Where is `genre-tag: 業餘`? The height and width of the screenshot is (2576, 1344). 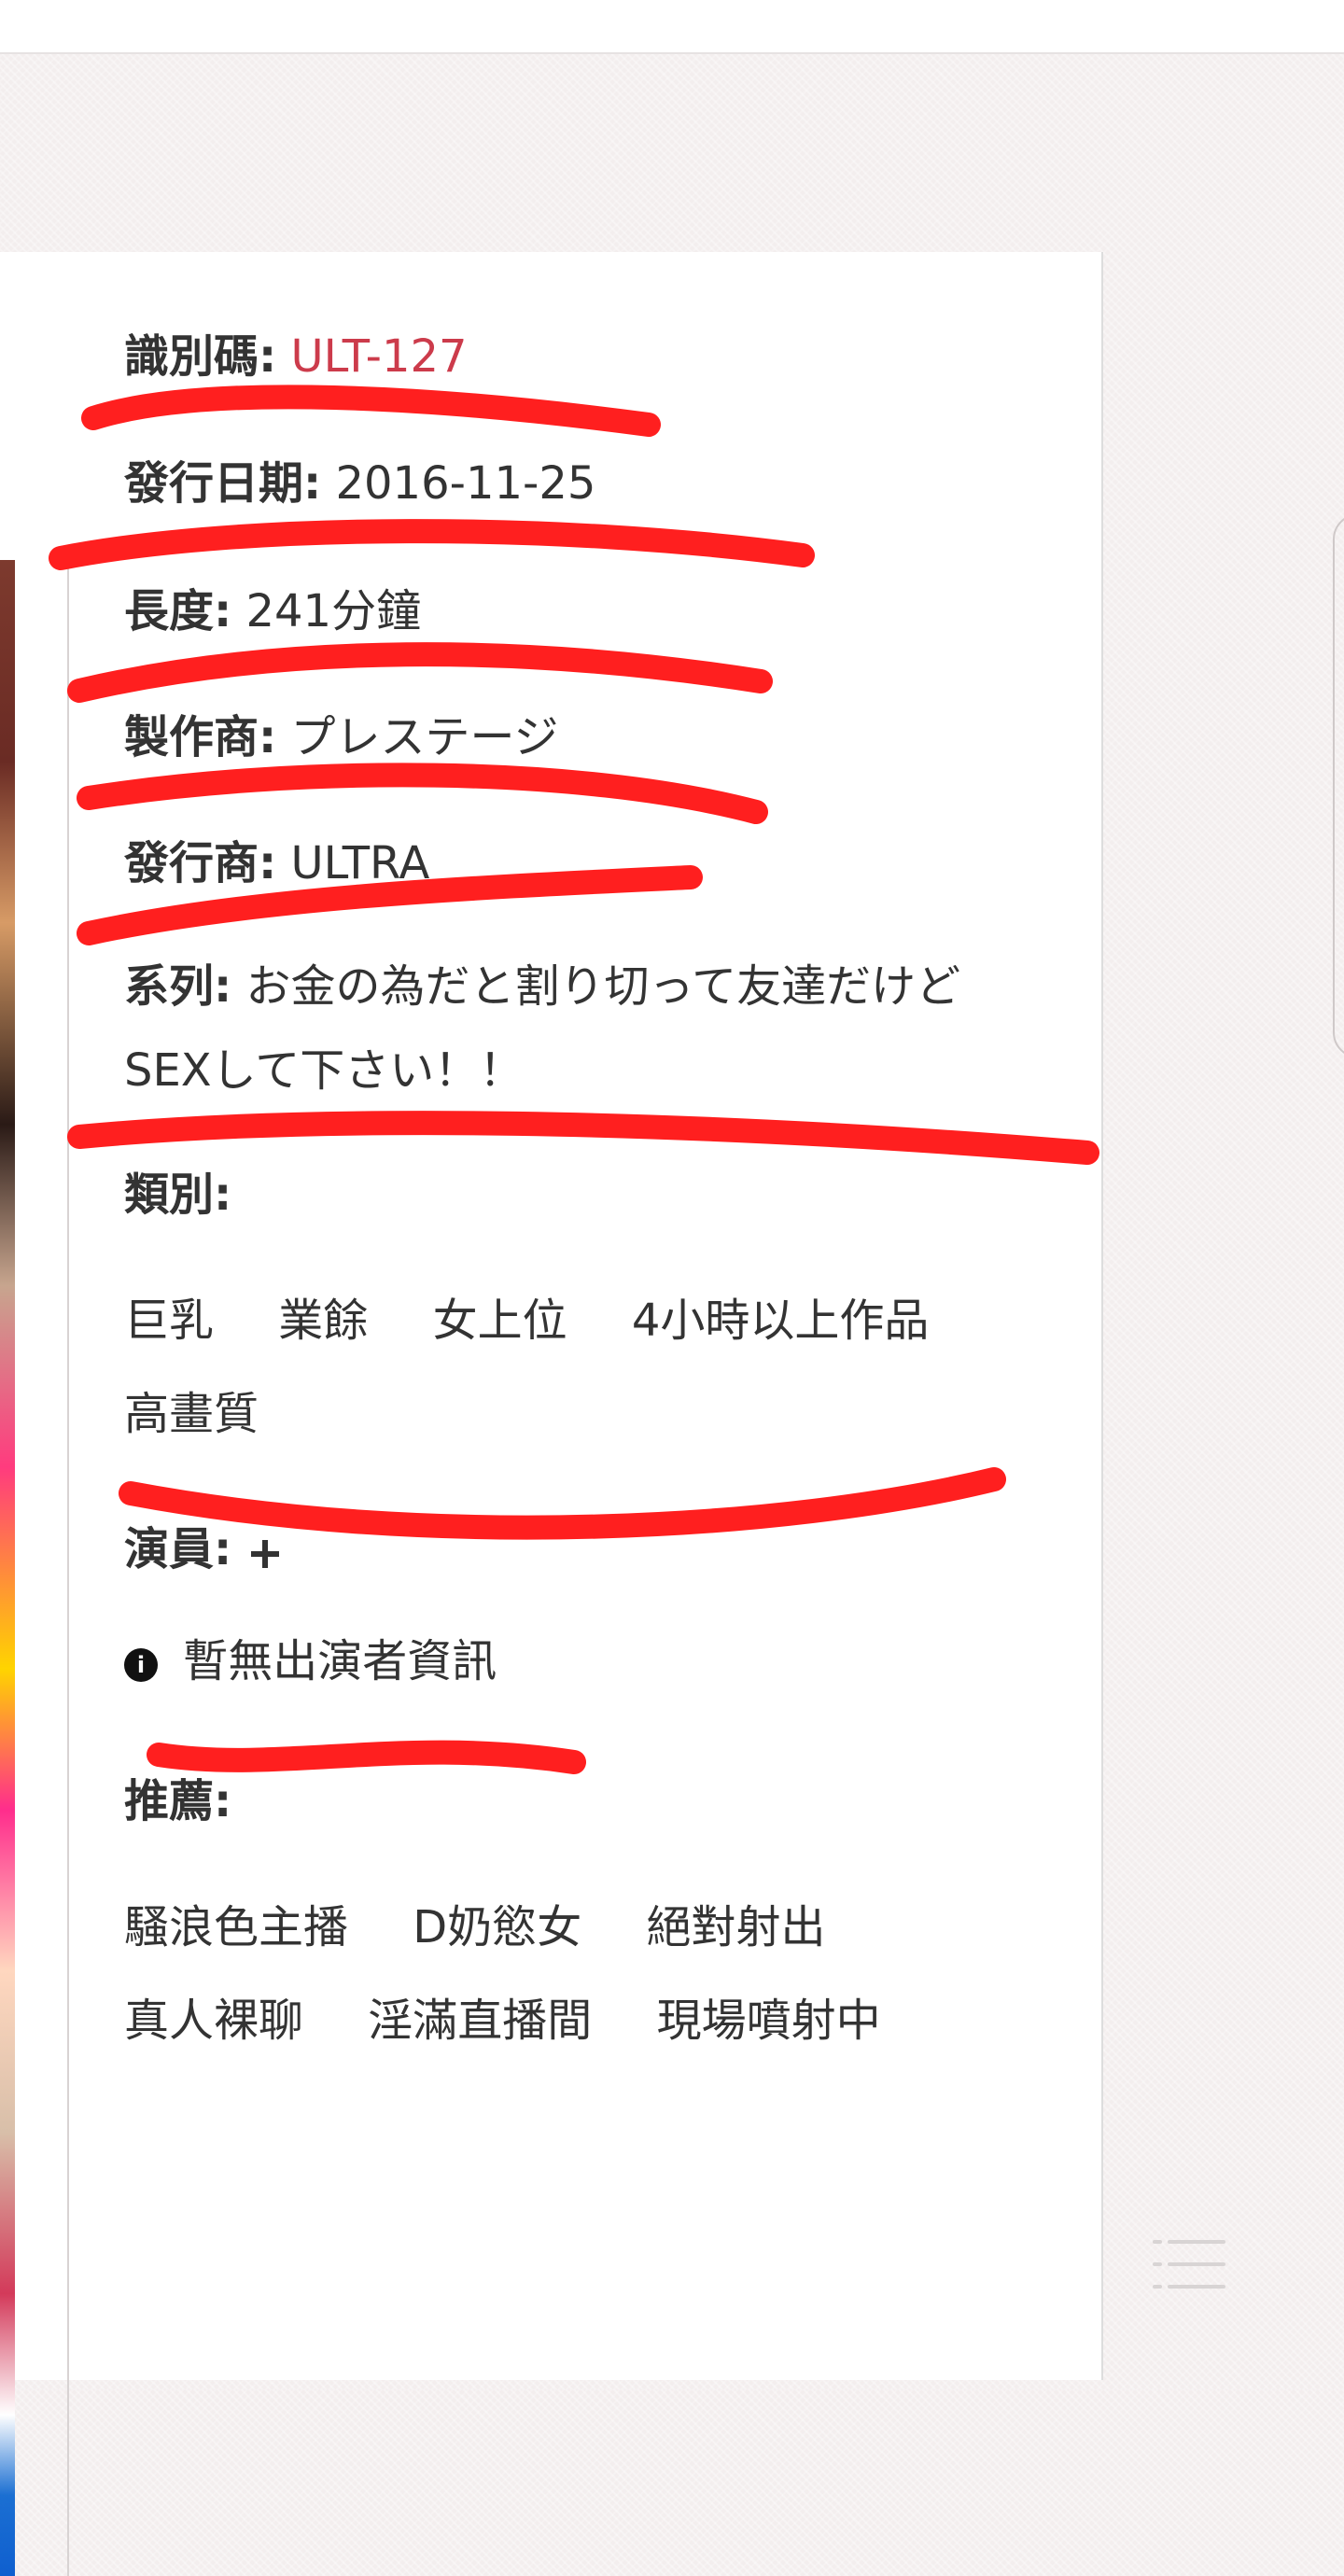
genre-tag: 業餘 is located at coordinates (323, 1320).